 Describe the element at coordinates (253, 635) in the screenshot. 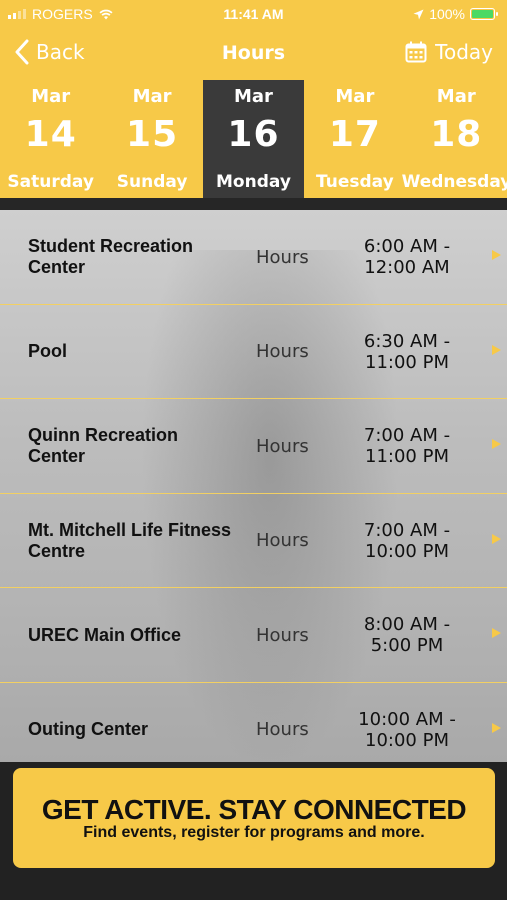

I see `hours-row: UREC Main Office Hours 8:00 AM - 5:00 PM` at that location.